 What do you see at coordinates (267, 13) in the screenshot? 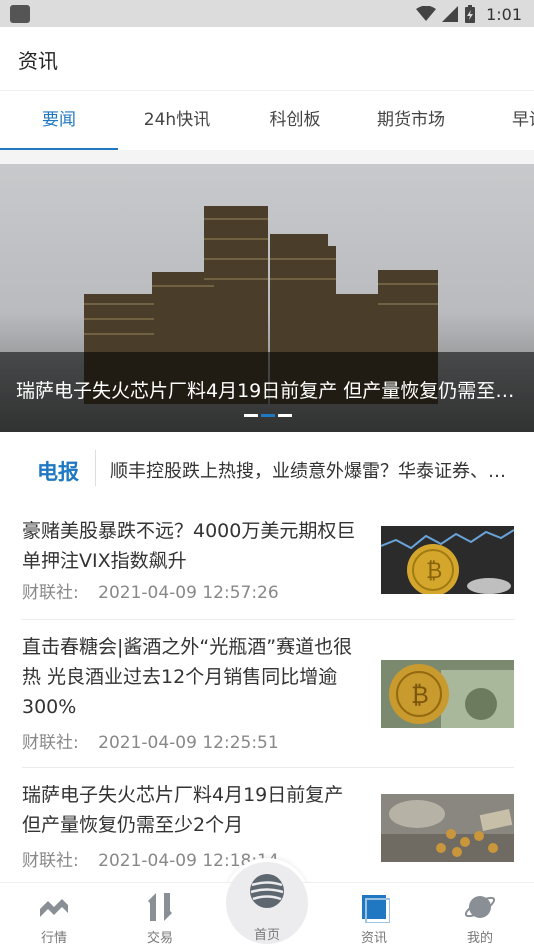
I see `status-bar: 1:01` at bounding box center [267, 13].